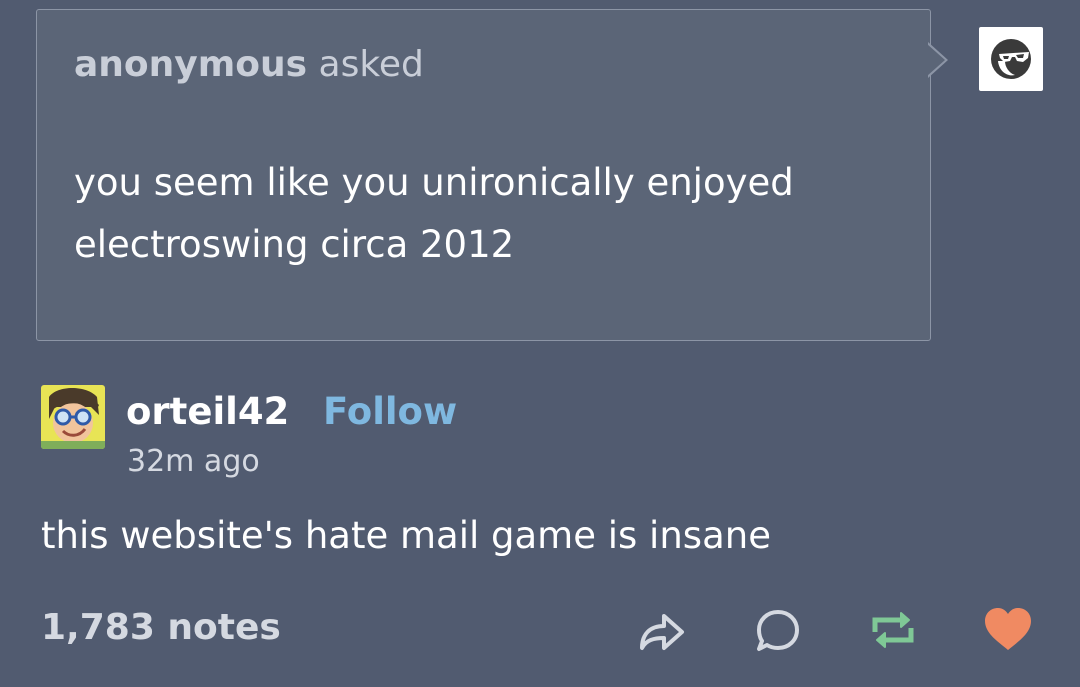 This screenshot has height=687, width=1080. I want to click on share-arrow-icon, so click(662, 632).